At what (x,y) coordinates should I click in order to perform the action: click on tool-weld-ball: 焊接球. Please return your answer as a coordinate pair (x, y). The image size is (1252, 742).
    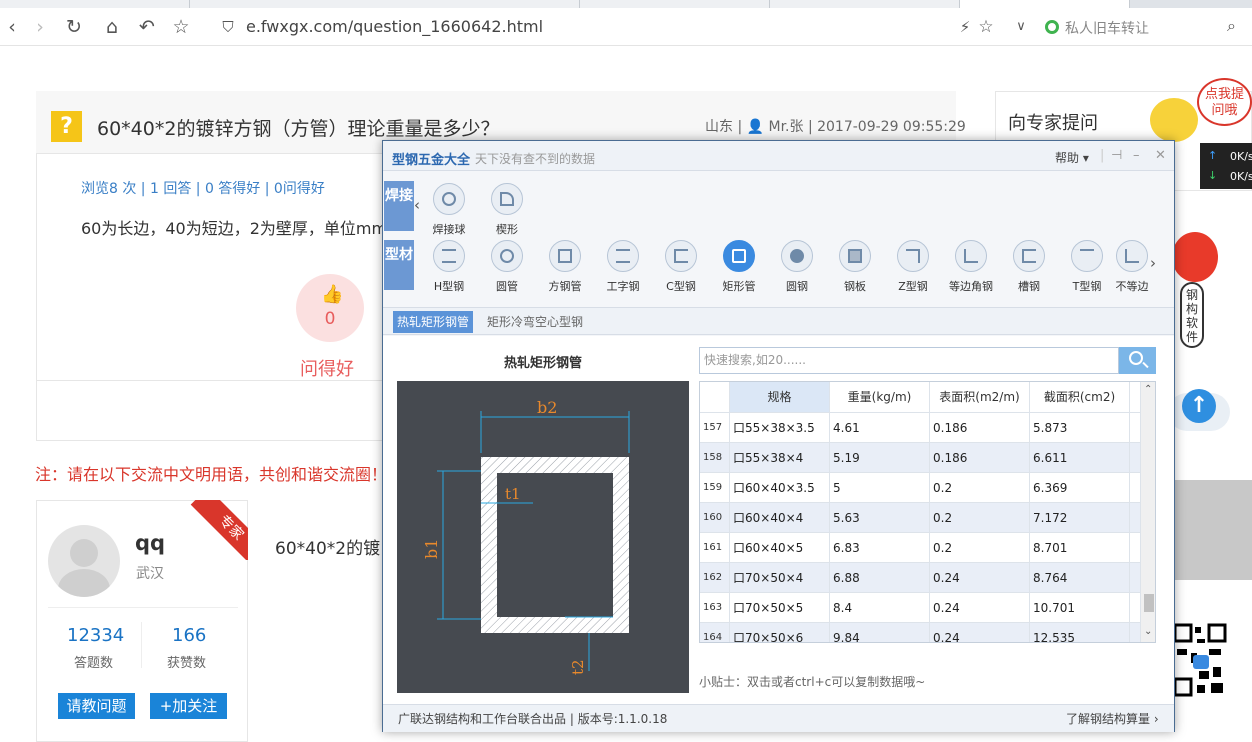
    Looking at the image, I should click on (449, 210).